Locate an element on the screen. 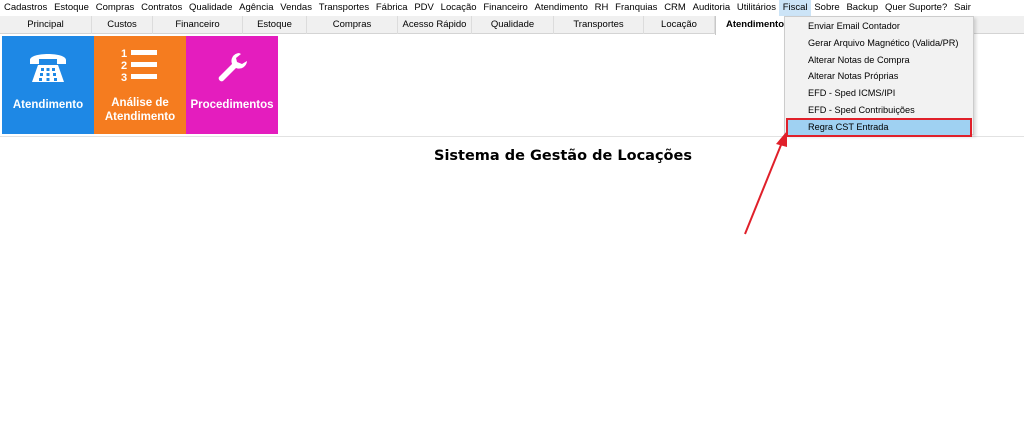 This screenshot has width=1024, height=429. menu-pdv: PDV is located at coordinates (424, 8).